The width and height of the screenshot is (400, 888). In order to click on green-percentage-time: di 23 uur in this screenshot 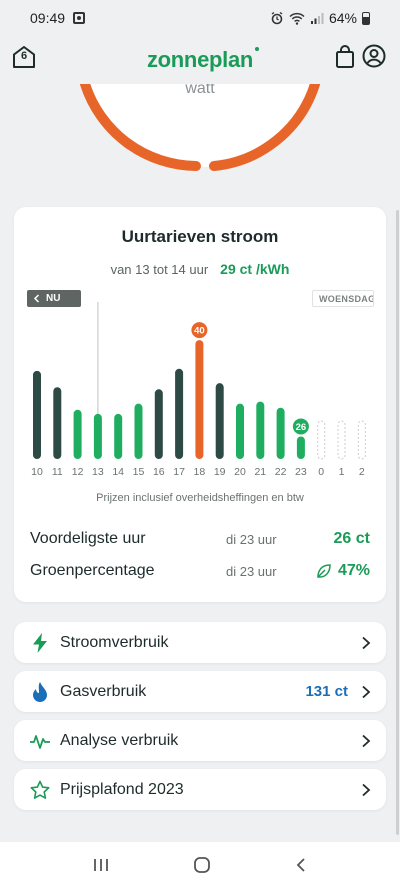, I will do `click(251, 571)`.